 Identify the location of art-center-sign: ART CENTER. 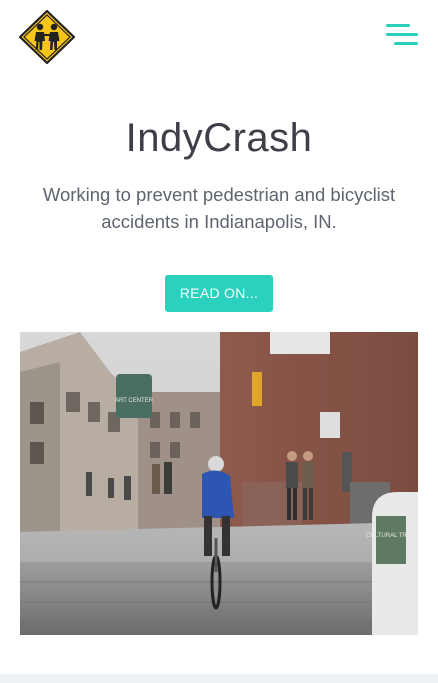
(134, 401).